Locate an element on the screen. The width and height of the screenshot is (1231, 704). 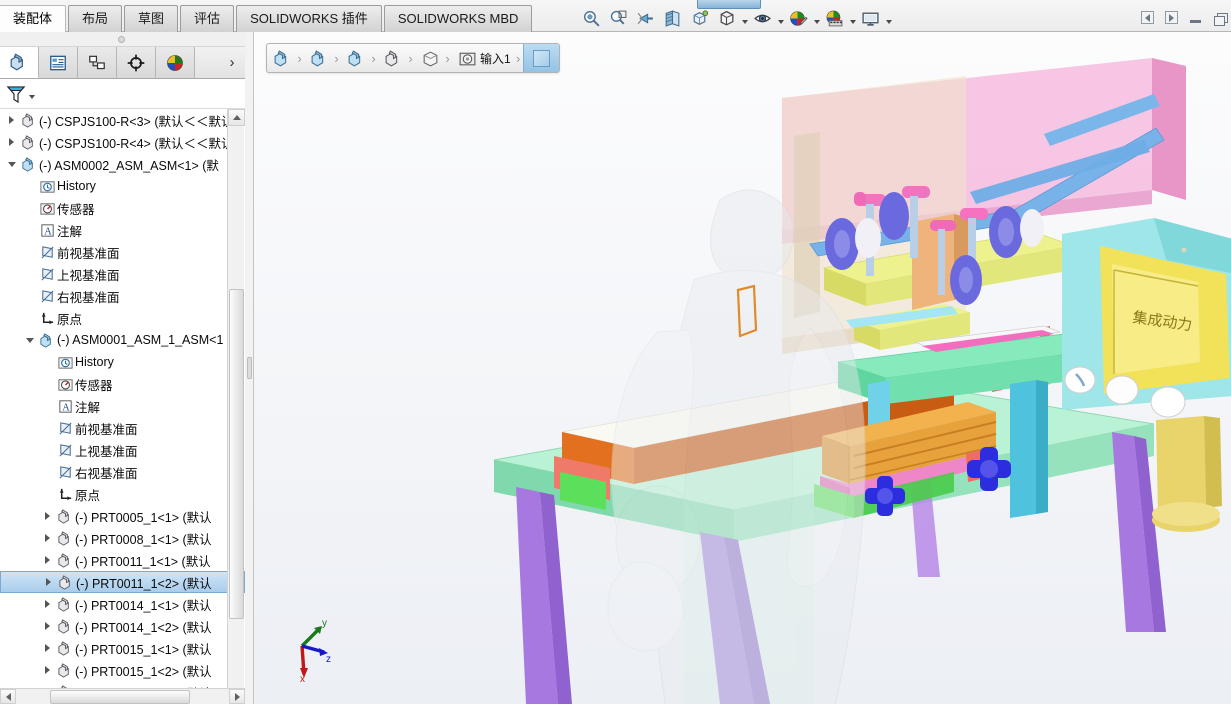
tree-row: (-) PRT0014_1<2> (默认 is located at coordinates (122, 626).